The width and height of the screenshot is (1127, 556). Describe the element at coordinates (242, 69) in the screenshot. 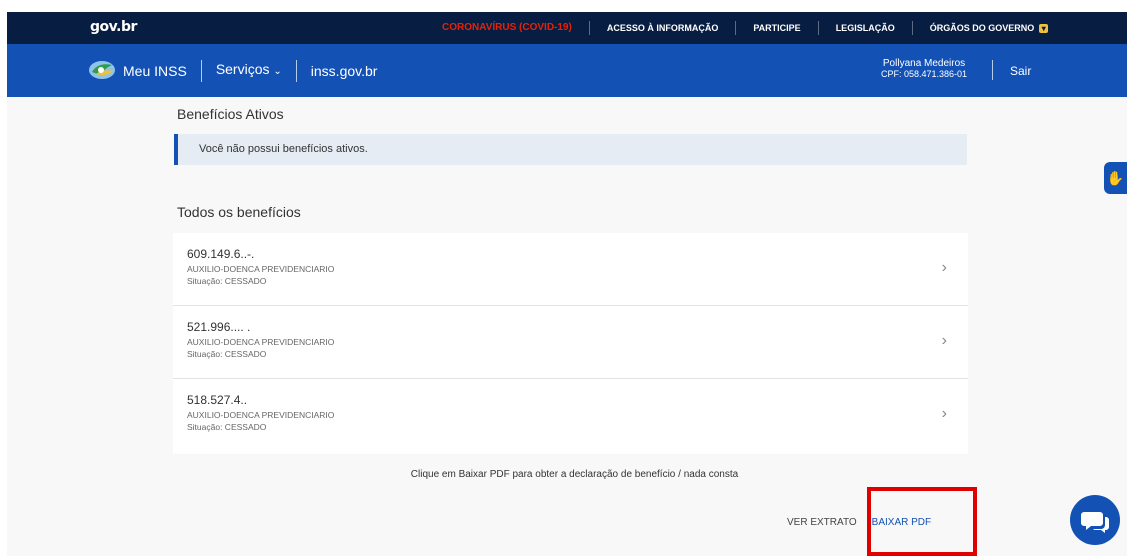

I see `servicos-label: Serviços` at that location.